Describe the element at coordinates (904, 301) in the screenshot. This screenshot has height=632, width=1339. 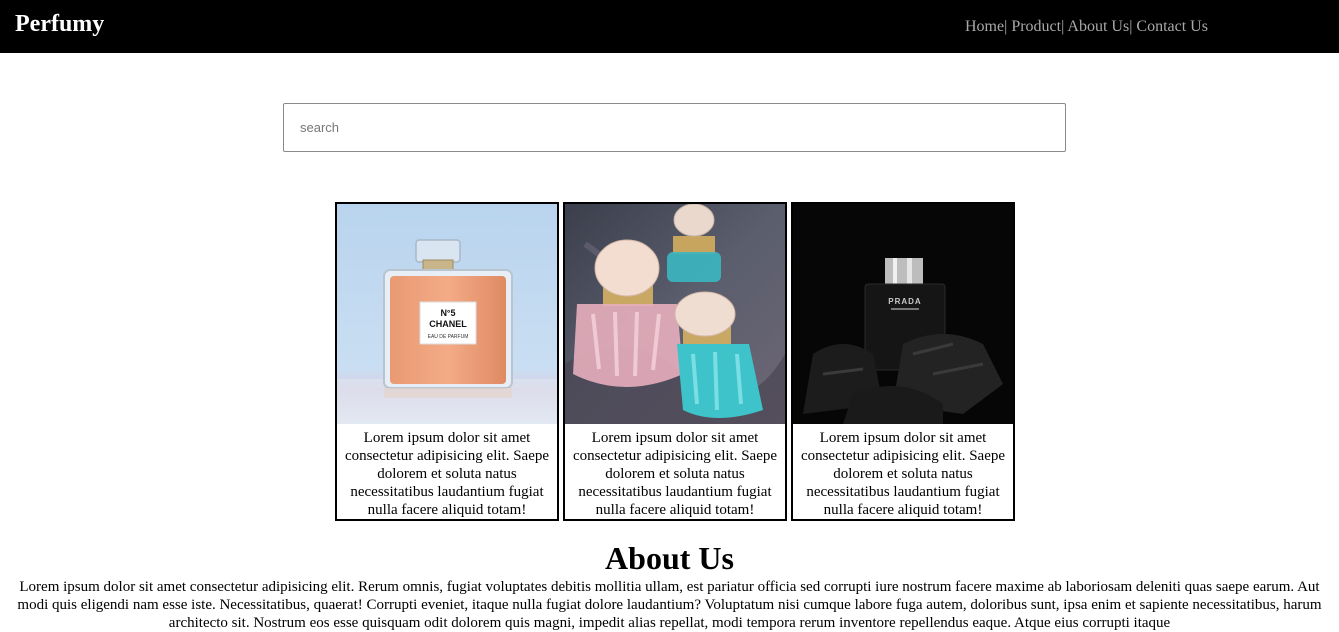
I see `bottle-label-prada: PRADA` at that location.